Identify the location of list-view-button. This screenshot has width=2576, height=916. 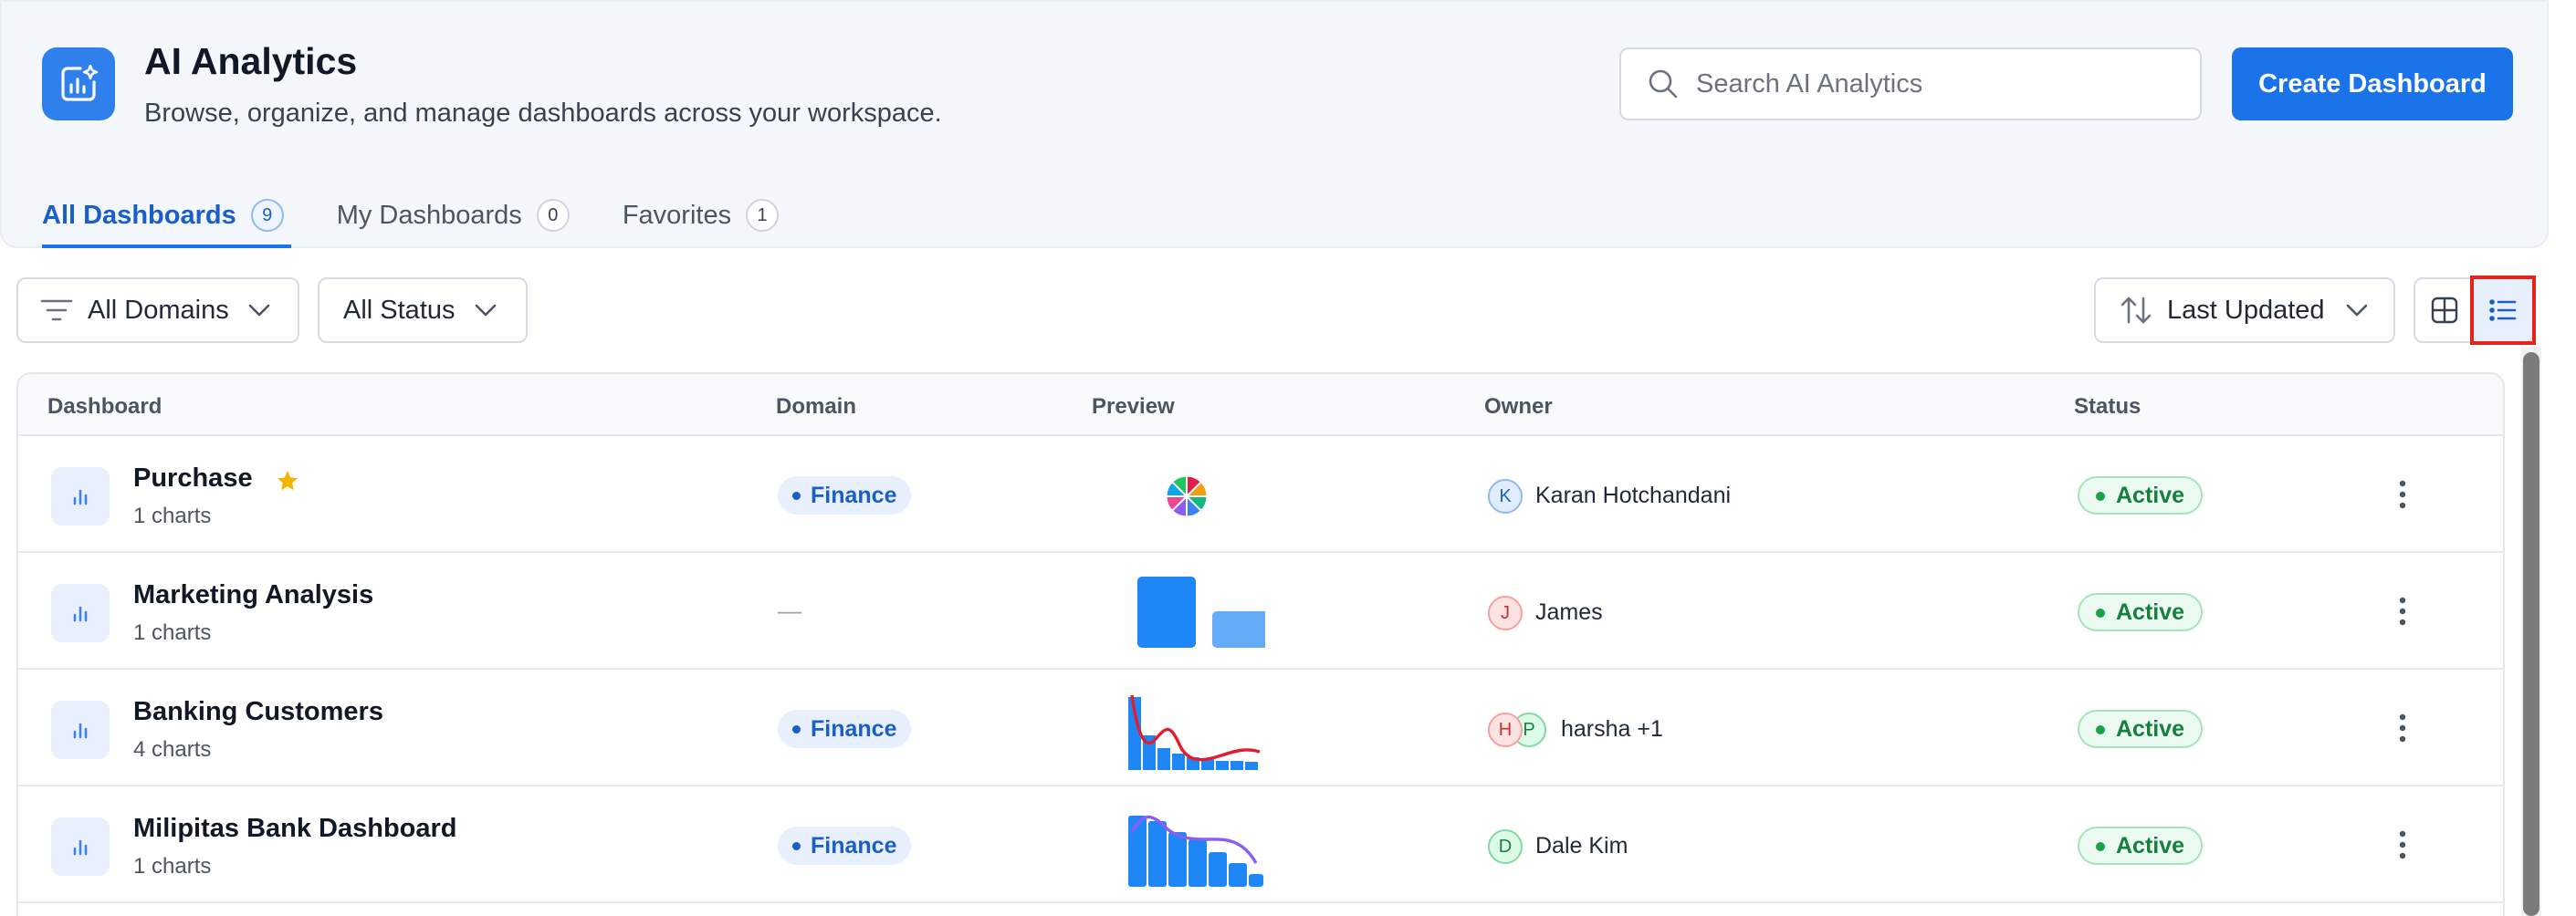
(2503, 310).